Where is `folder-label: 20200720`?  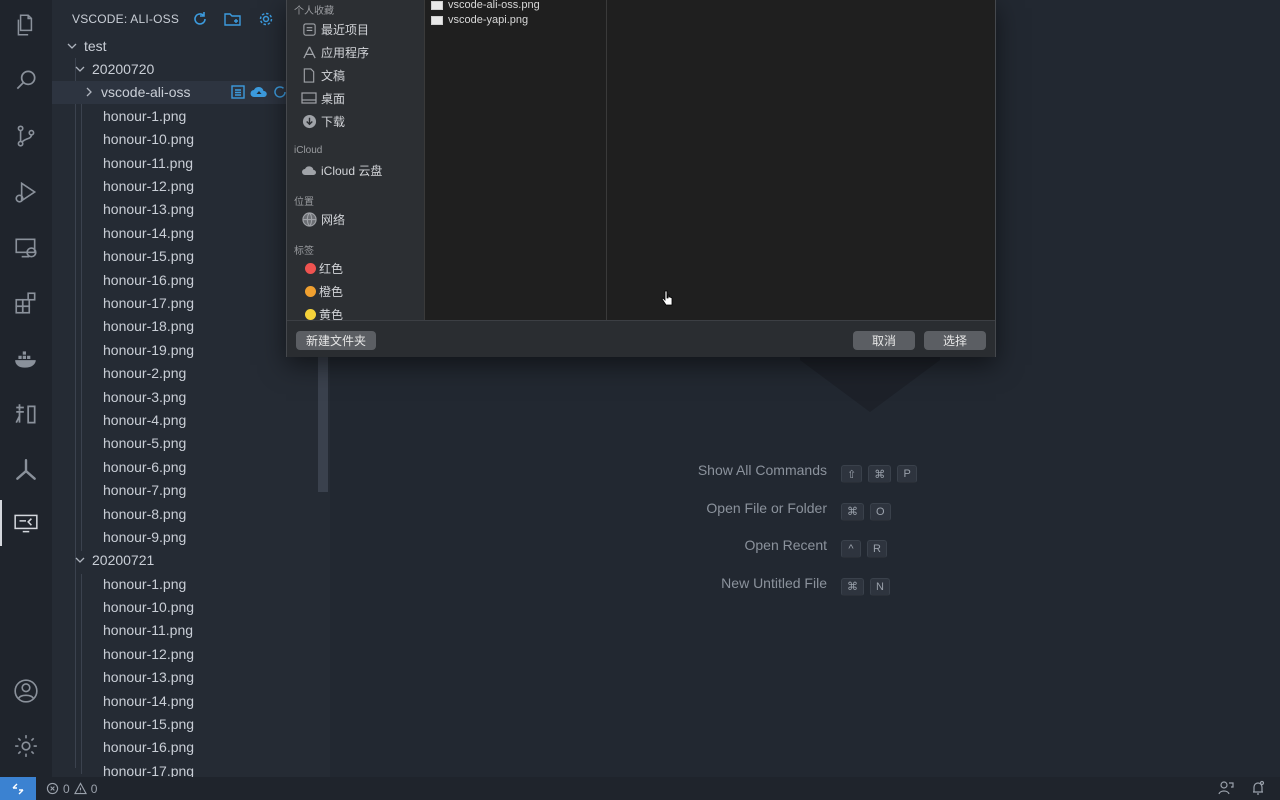 folder-label: 20200720 is located at coordinates (123, 69).